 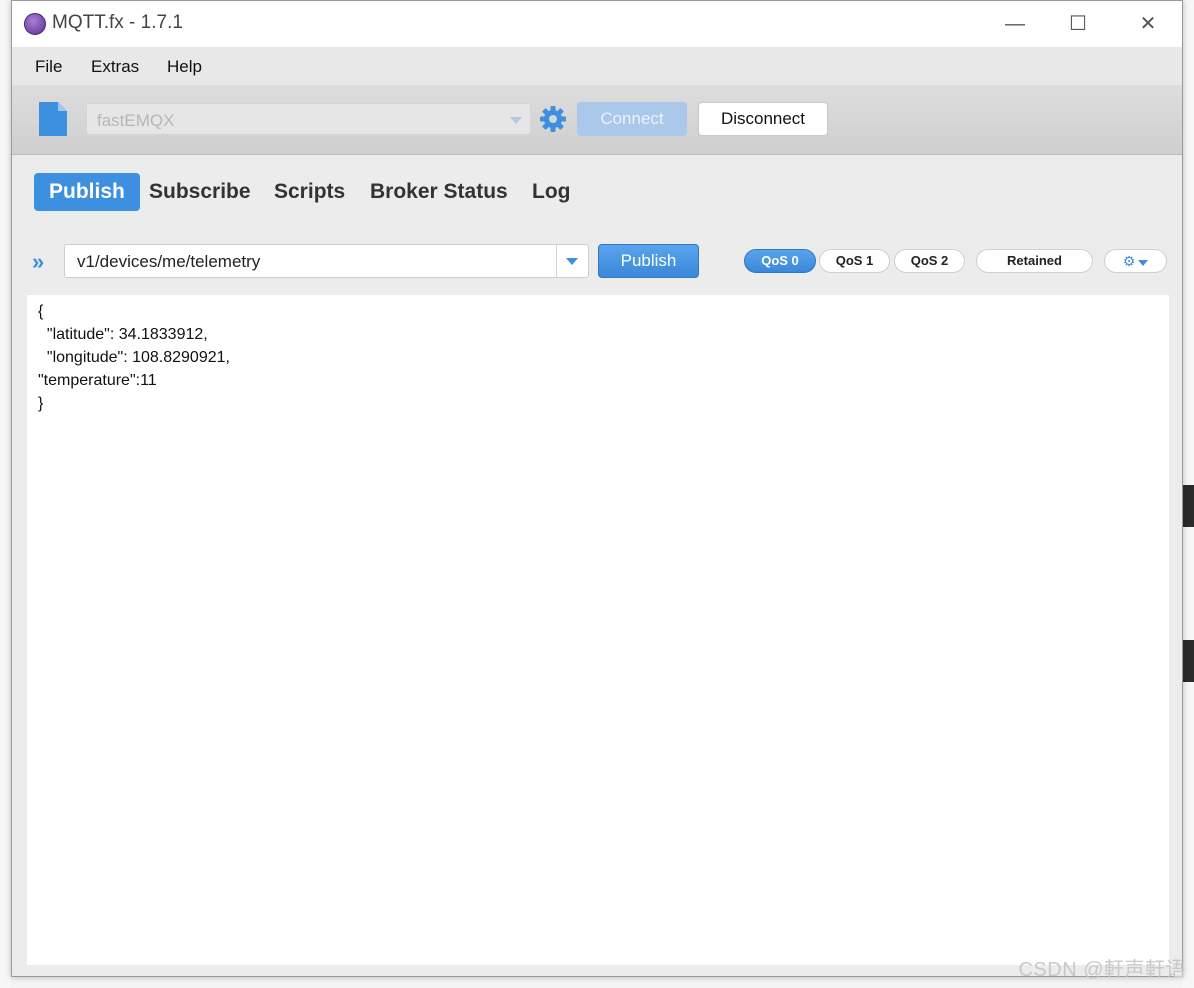 I want to click on retained-toggle: Retained, so click(x=1034, y=261).